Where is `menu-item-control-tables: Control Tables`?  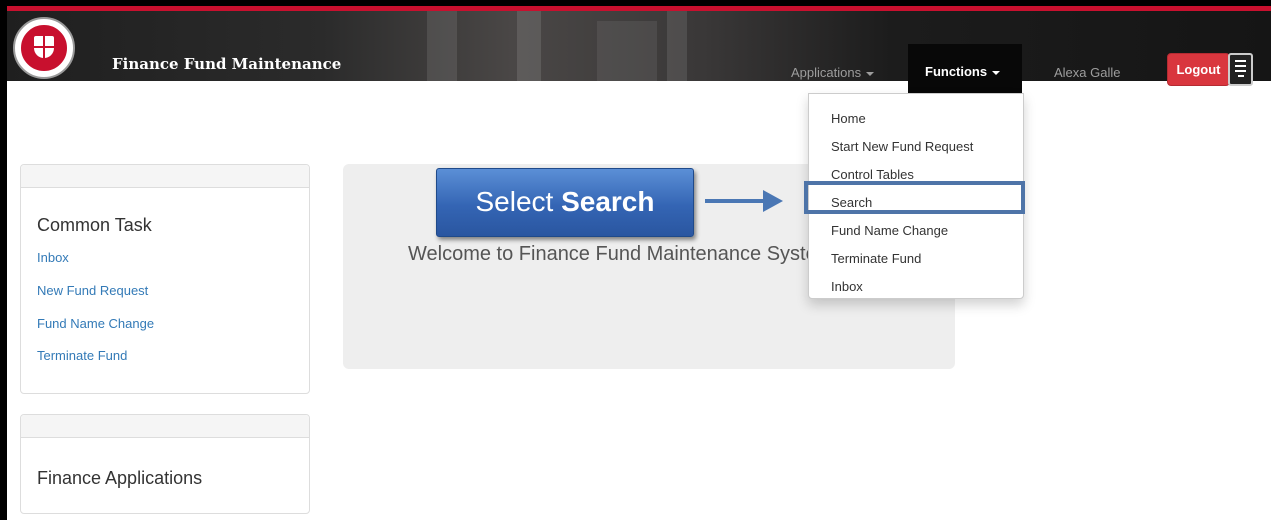 menu-item-control-tables: Control Tables is located at coordinates (872, 174).